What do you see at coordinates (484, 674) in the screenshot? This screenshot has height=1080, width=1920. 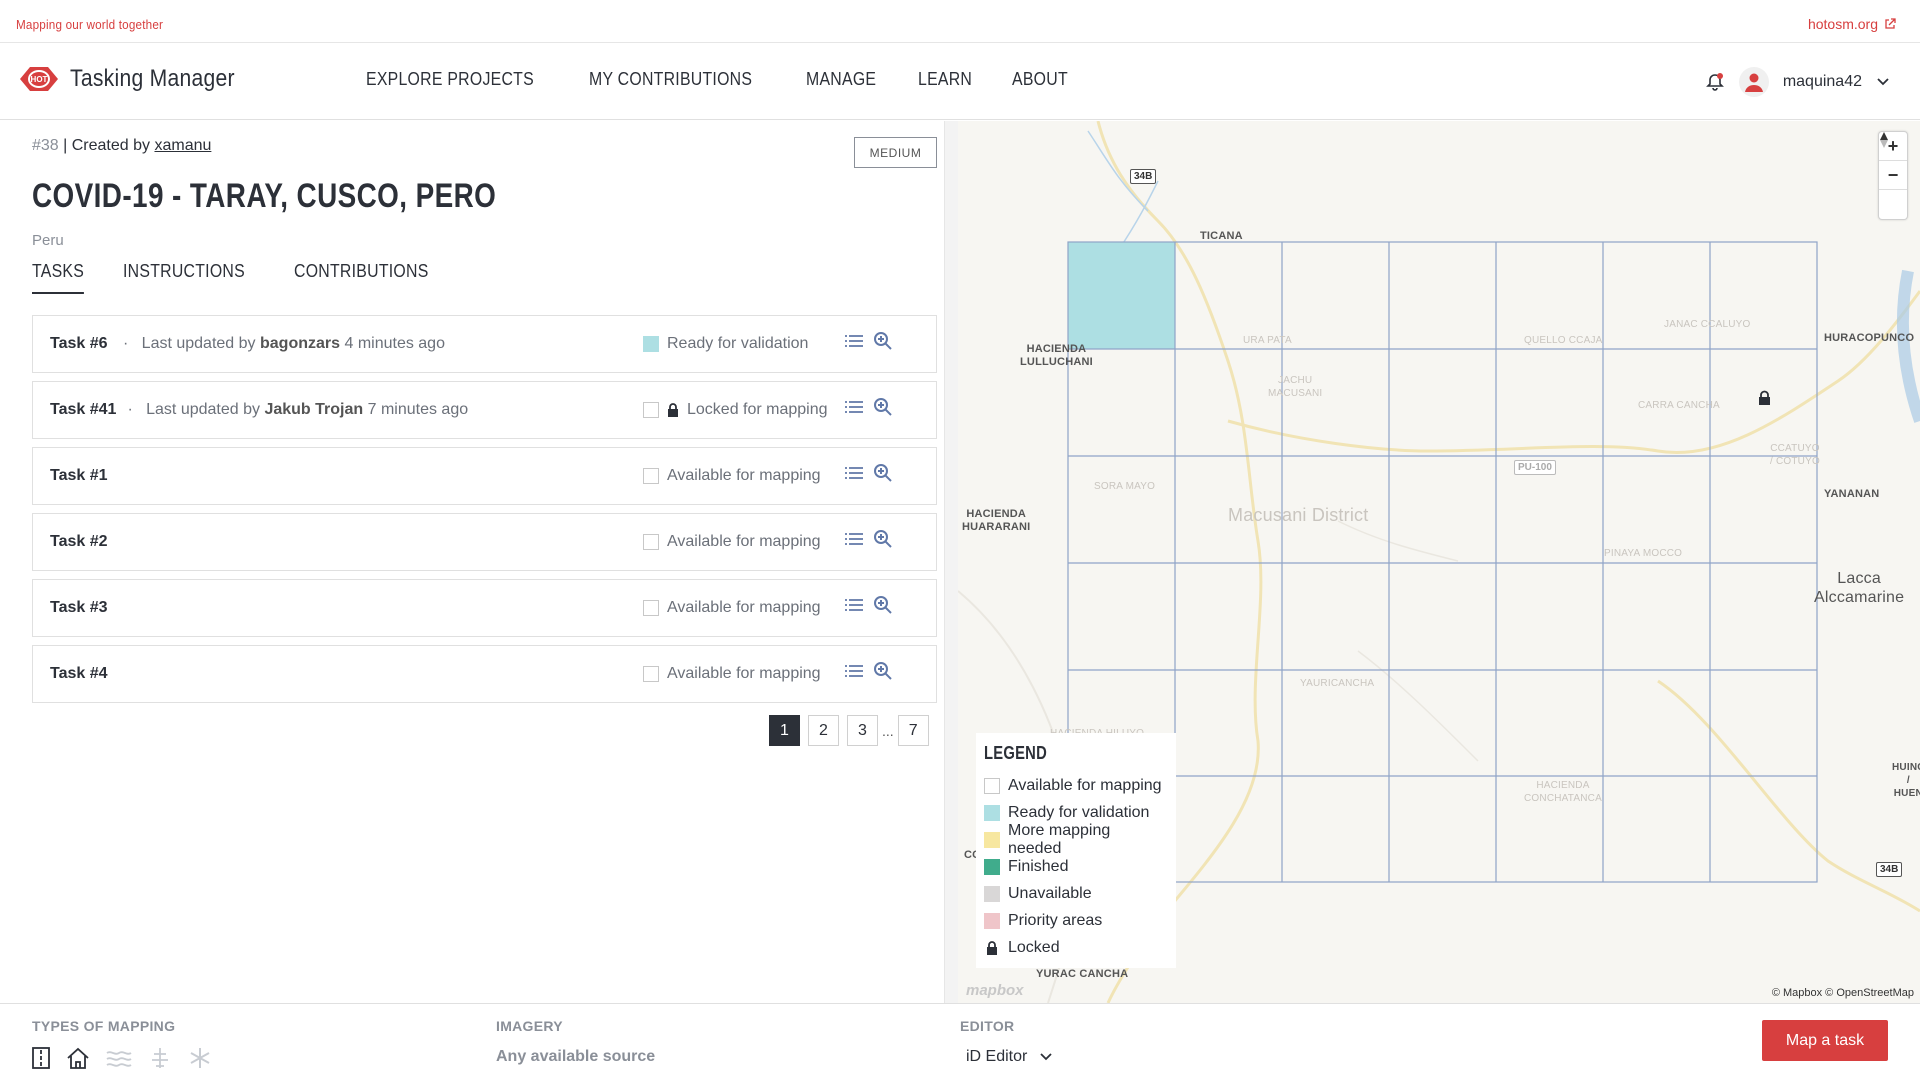 I see `task-row: Task #4 Available for mapping` at bounding box center [484, 674].